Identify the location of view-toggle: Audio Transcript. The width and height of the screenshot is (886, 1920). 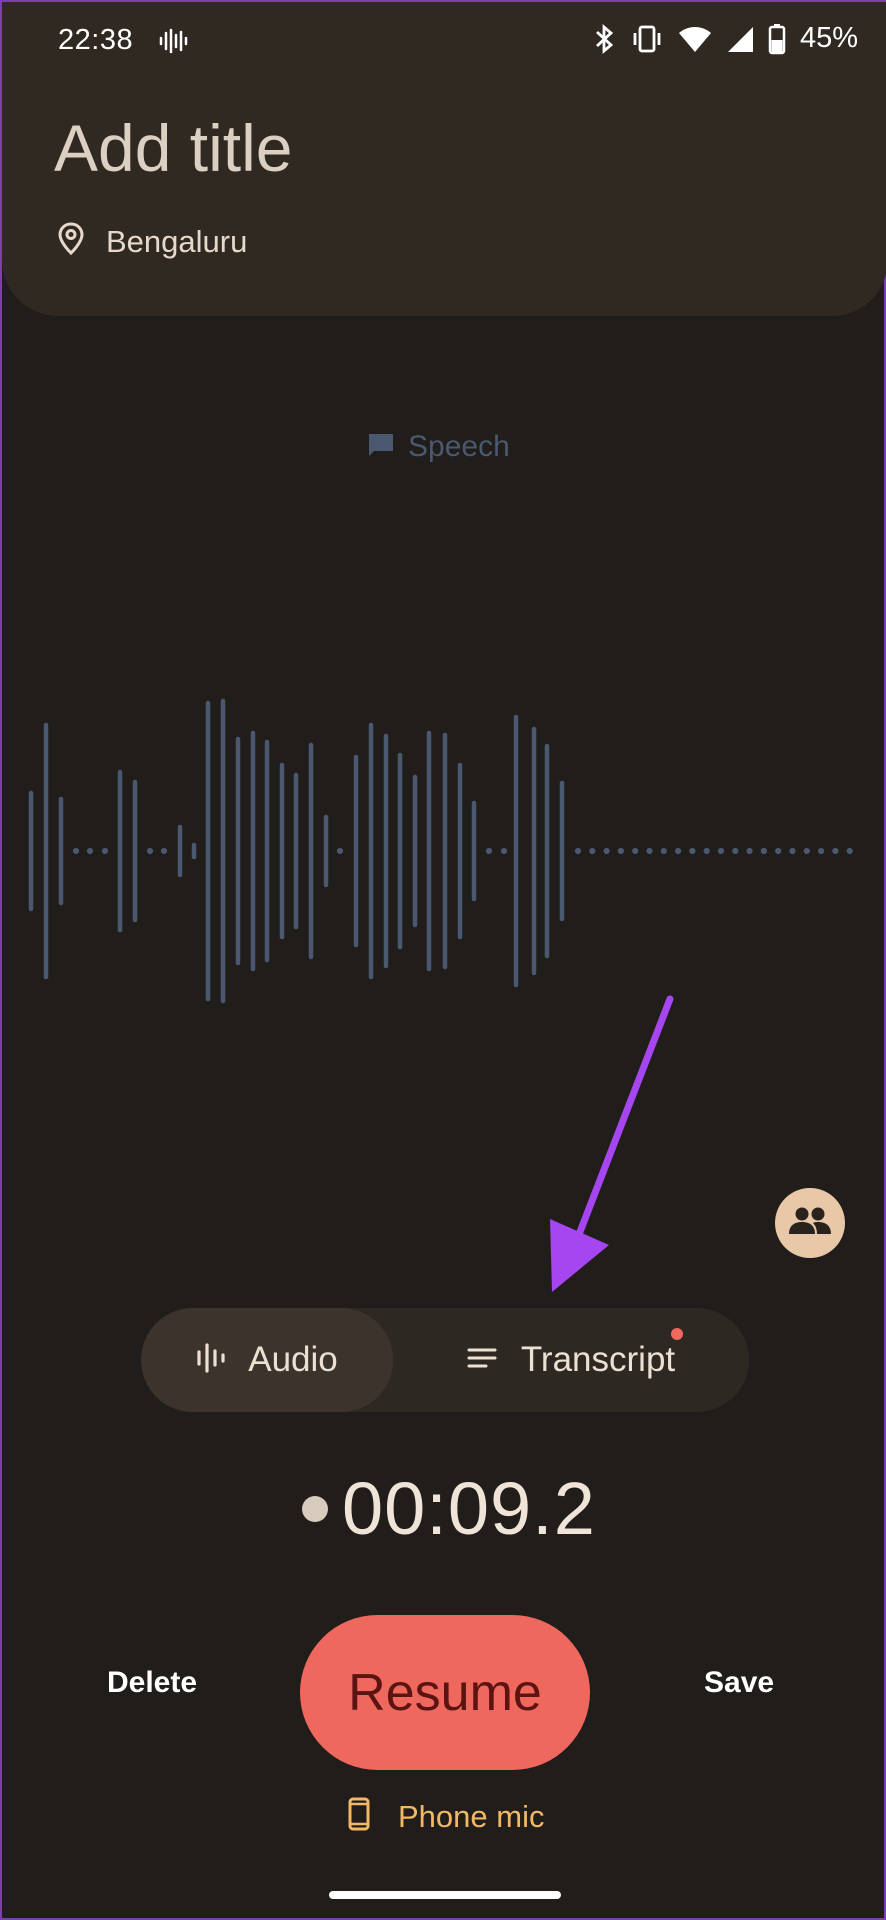
(445, 1360).